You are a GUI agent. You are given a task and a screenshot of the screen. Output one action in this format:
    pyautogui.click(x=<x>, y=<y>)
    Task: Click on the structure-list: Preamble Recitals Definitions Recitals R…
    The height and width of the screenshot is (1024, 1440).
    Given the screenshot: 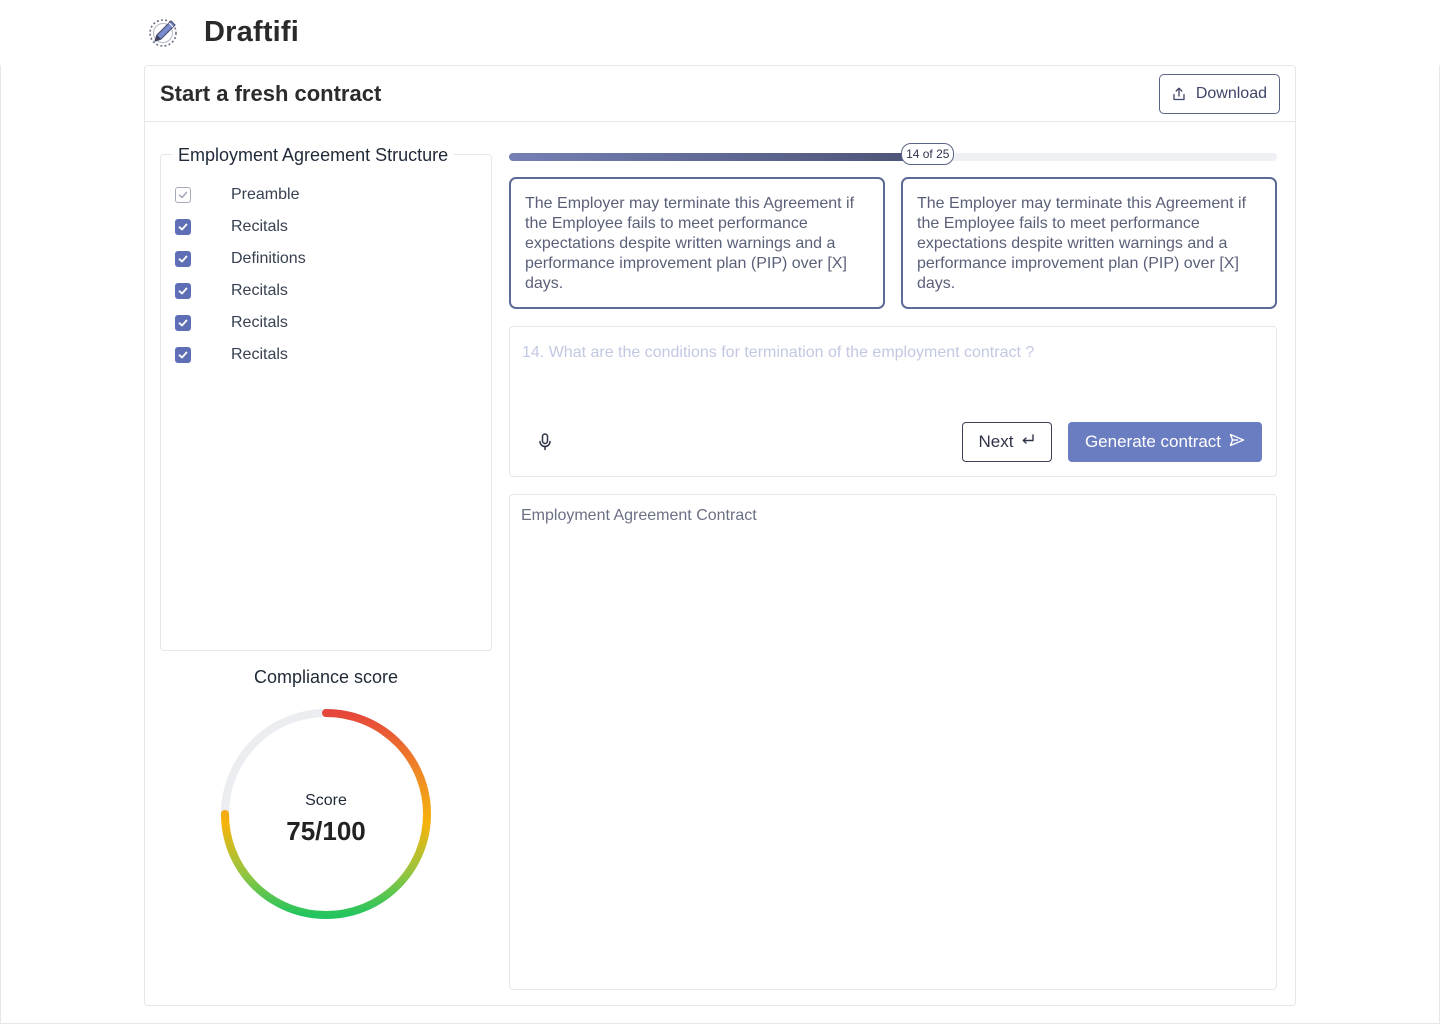 What is the action you would take?
    pyautogui.click(x=240, y=275)
    